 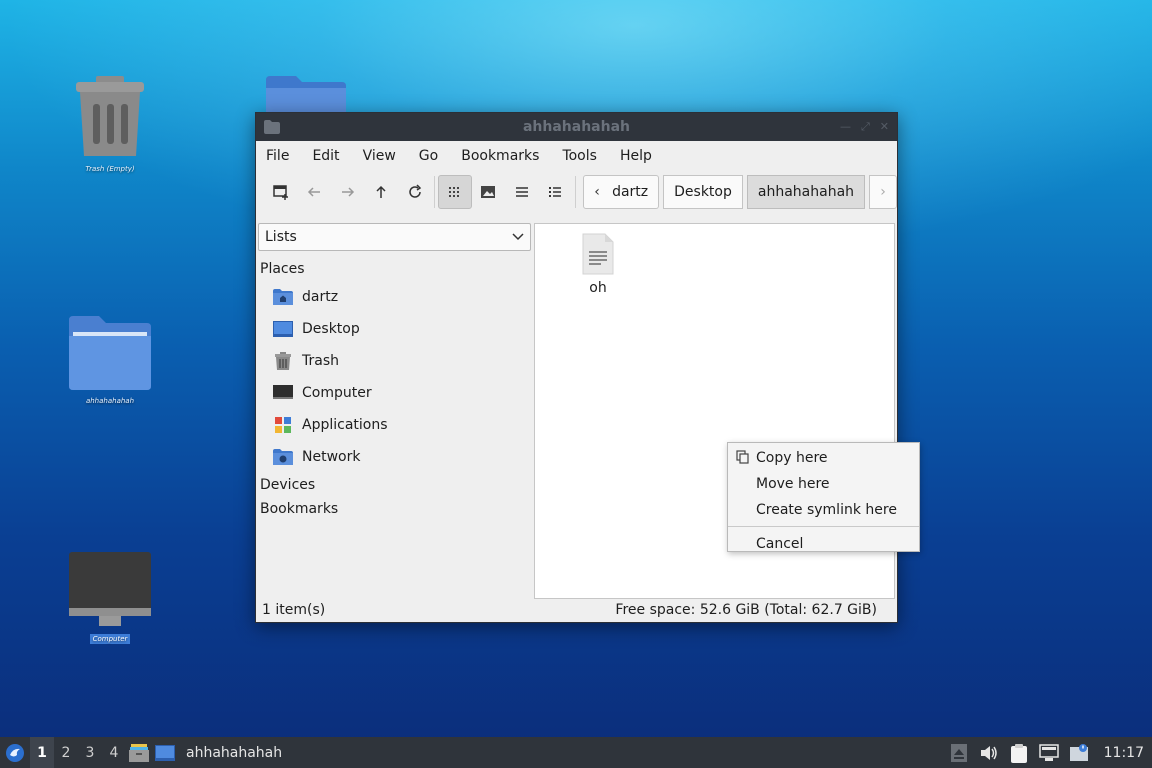 What do you see at coordinates (283, 457) in the screenshot?
I see `network-folder-icon` at bounding box center [283, 457].